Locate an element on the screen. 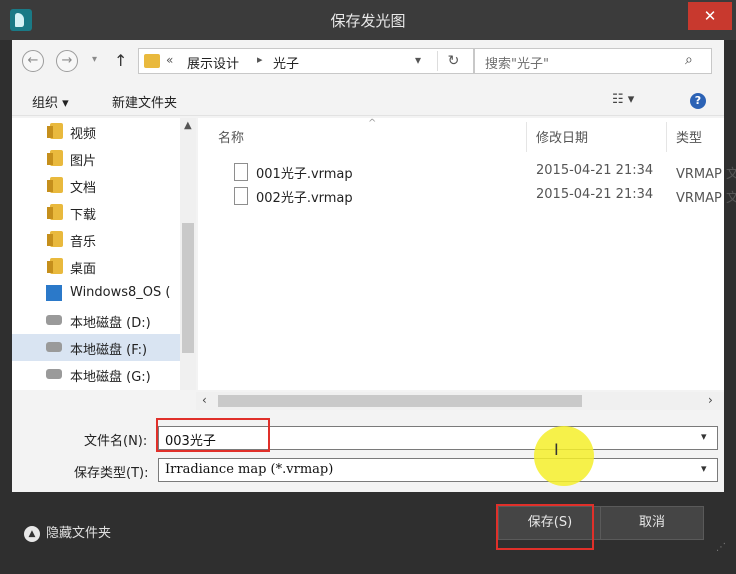 The width and height of the screenshot is (736, 574). file-row: 001光子.vrmap 2015-04-21 21:34 VRMAP 文 is located at coordinates (467, 172).